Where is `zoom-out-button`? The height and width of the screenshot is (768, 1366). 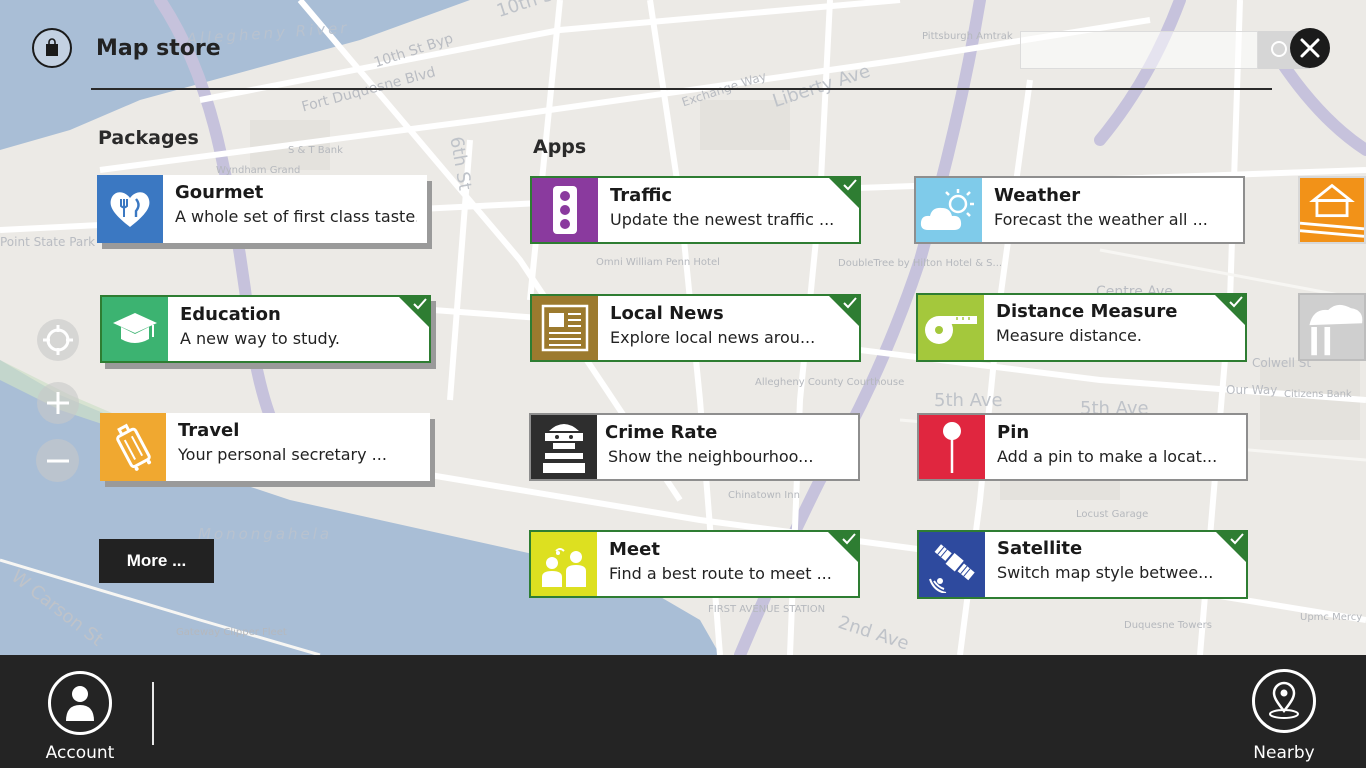 zoom-out-button is located at coordinates (57, 460).